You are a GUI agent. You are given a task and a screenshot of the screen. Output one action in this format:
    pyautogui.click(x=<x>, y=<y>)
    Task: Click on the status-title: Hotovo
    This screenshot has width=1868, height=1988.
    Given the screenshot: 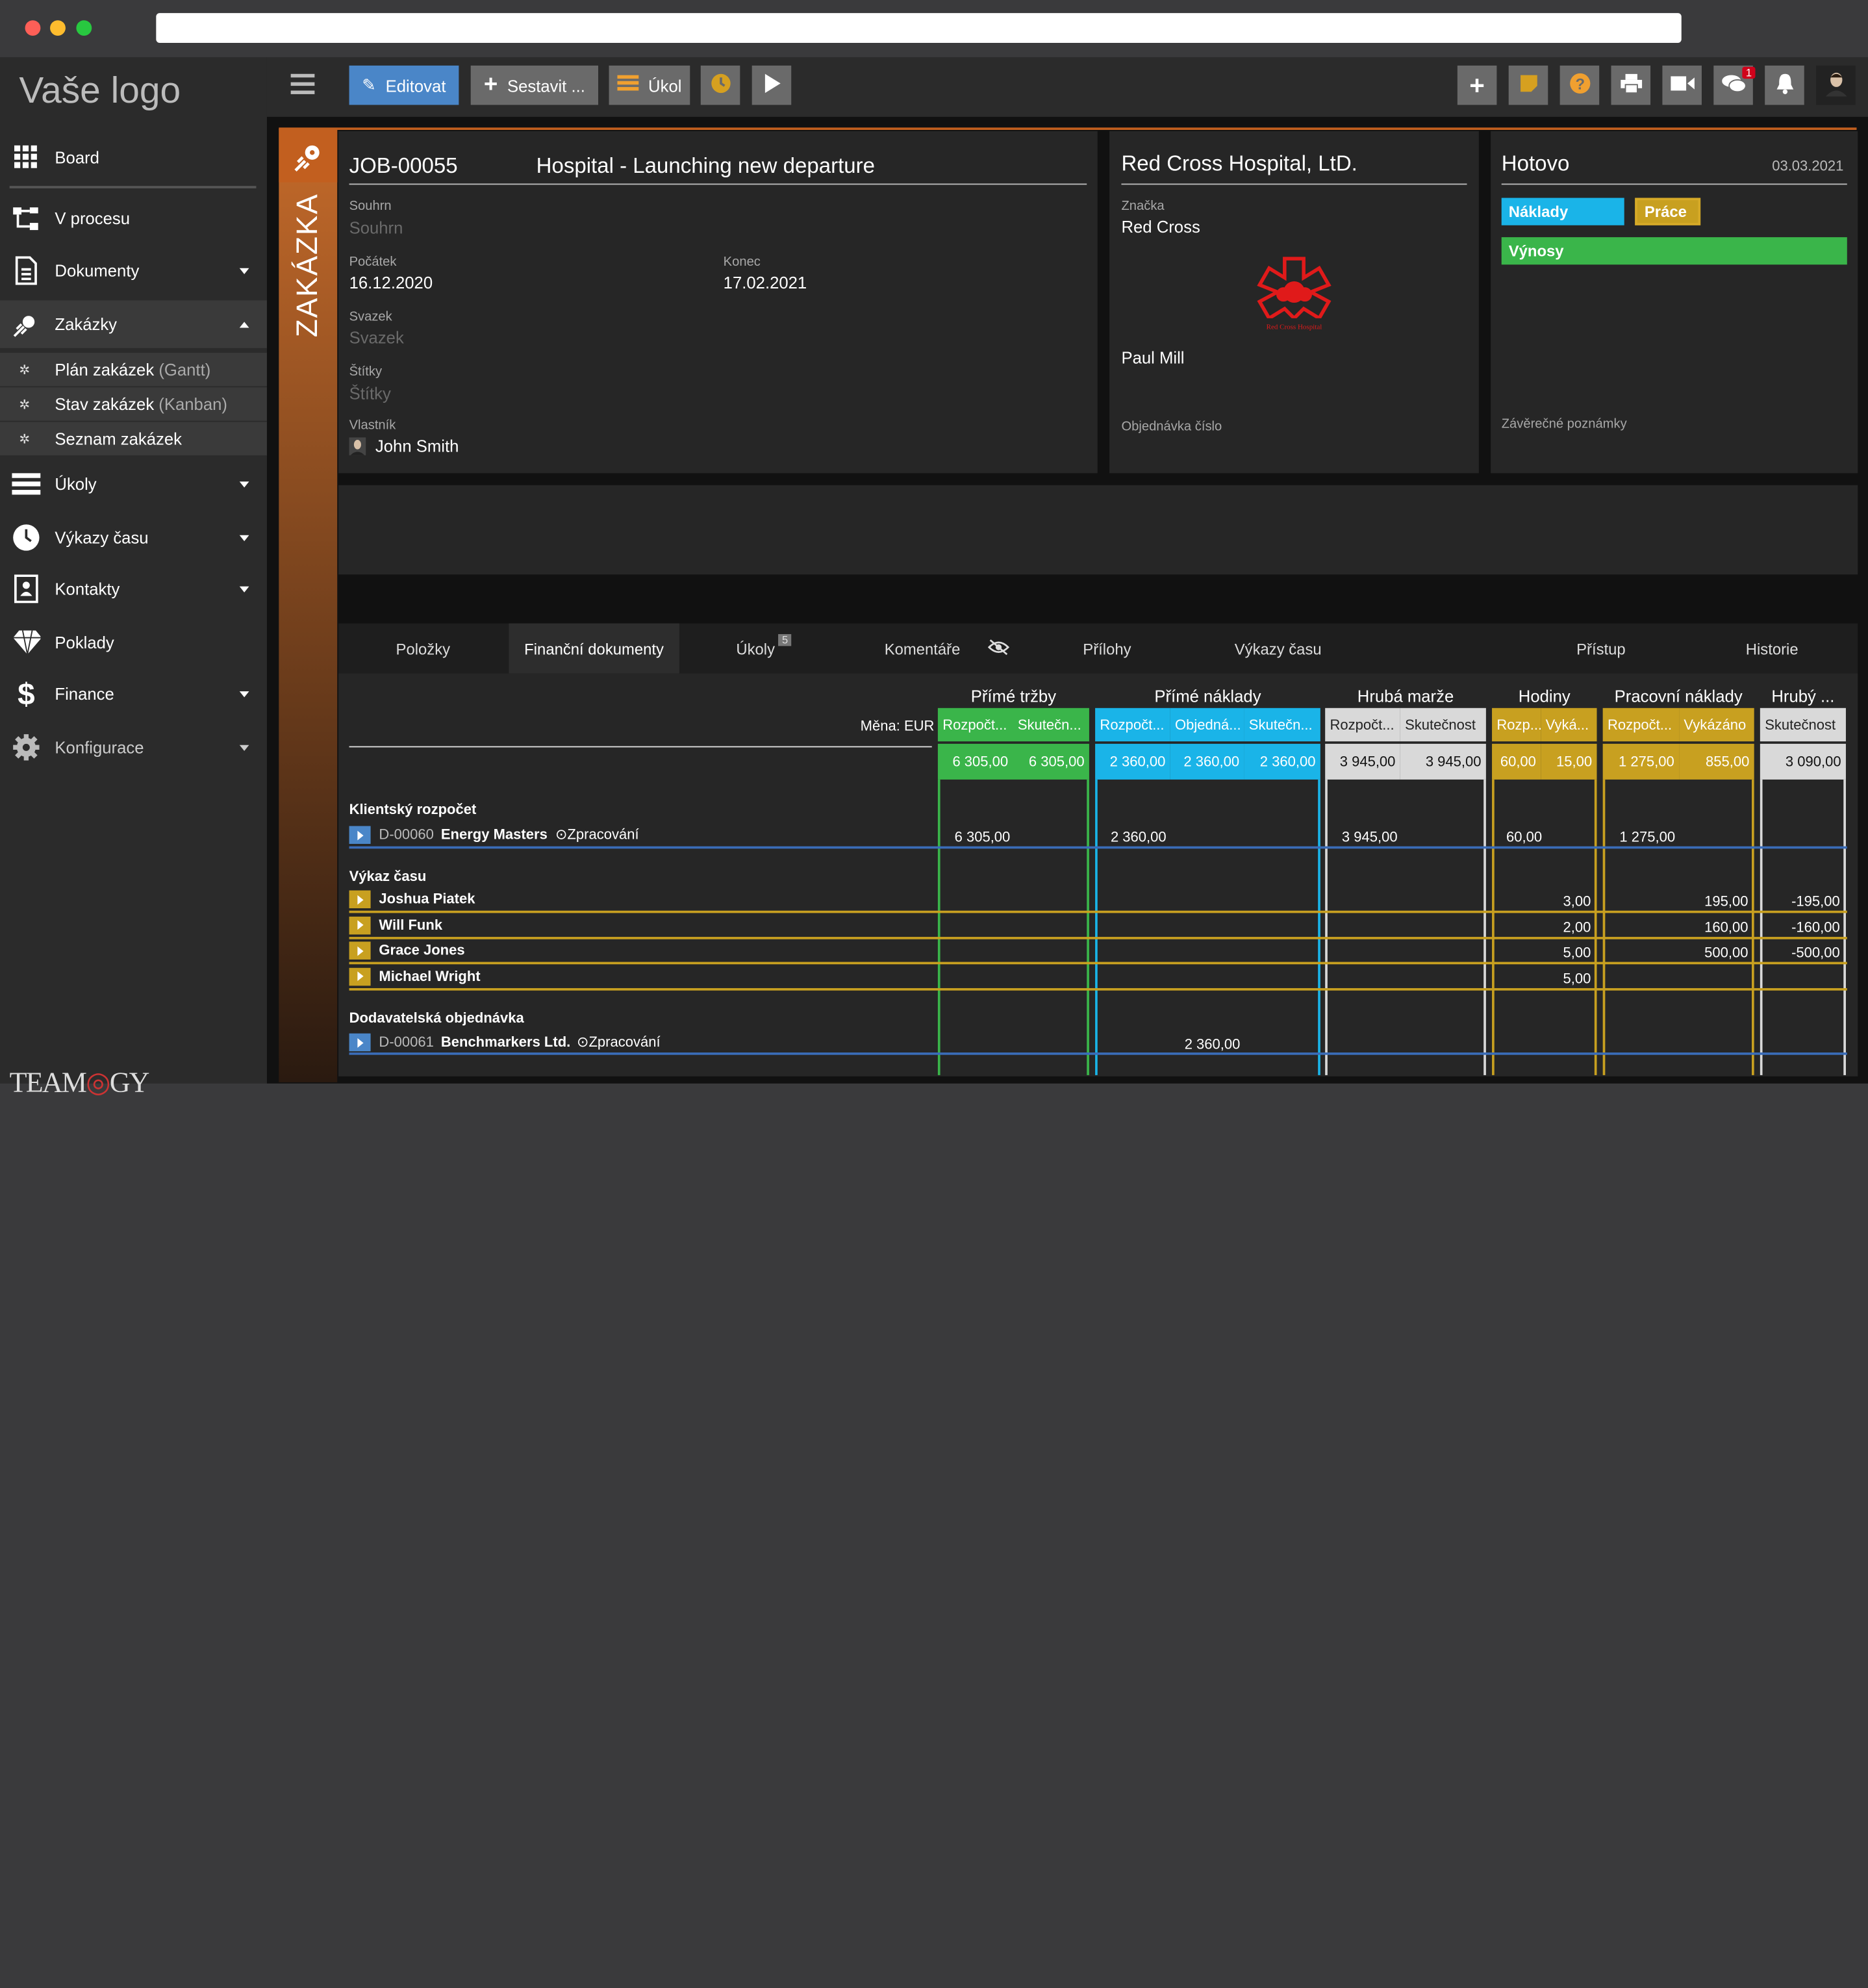 What is the action you would take?
    pyautogui.click(x=1536, y=164)
    